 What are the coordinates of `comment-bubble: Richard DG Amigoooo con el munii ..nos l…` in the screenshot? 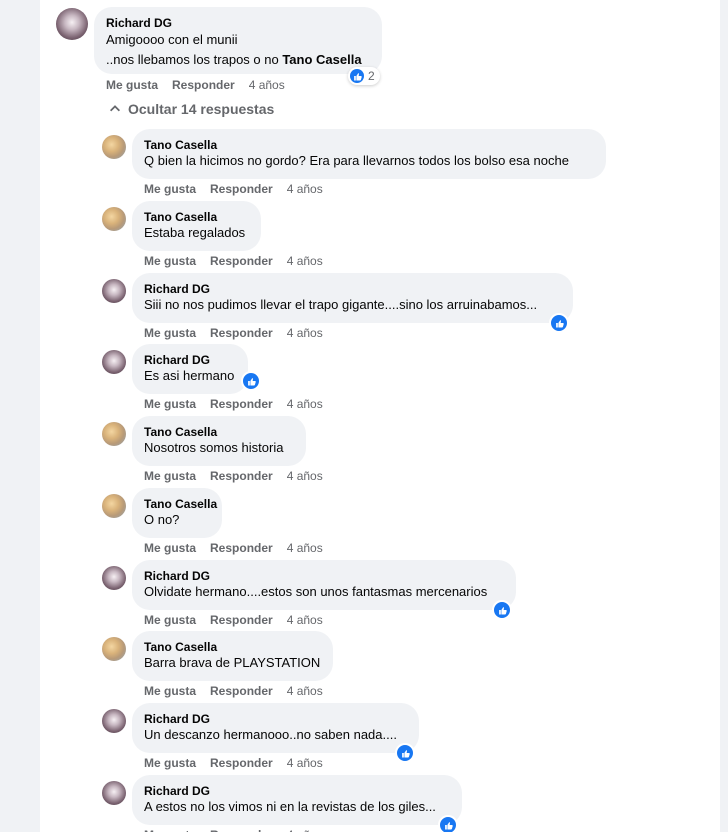 It's located at (238, 40).